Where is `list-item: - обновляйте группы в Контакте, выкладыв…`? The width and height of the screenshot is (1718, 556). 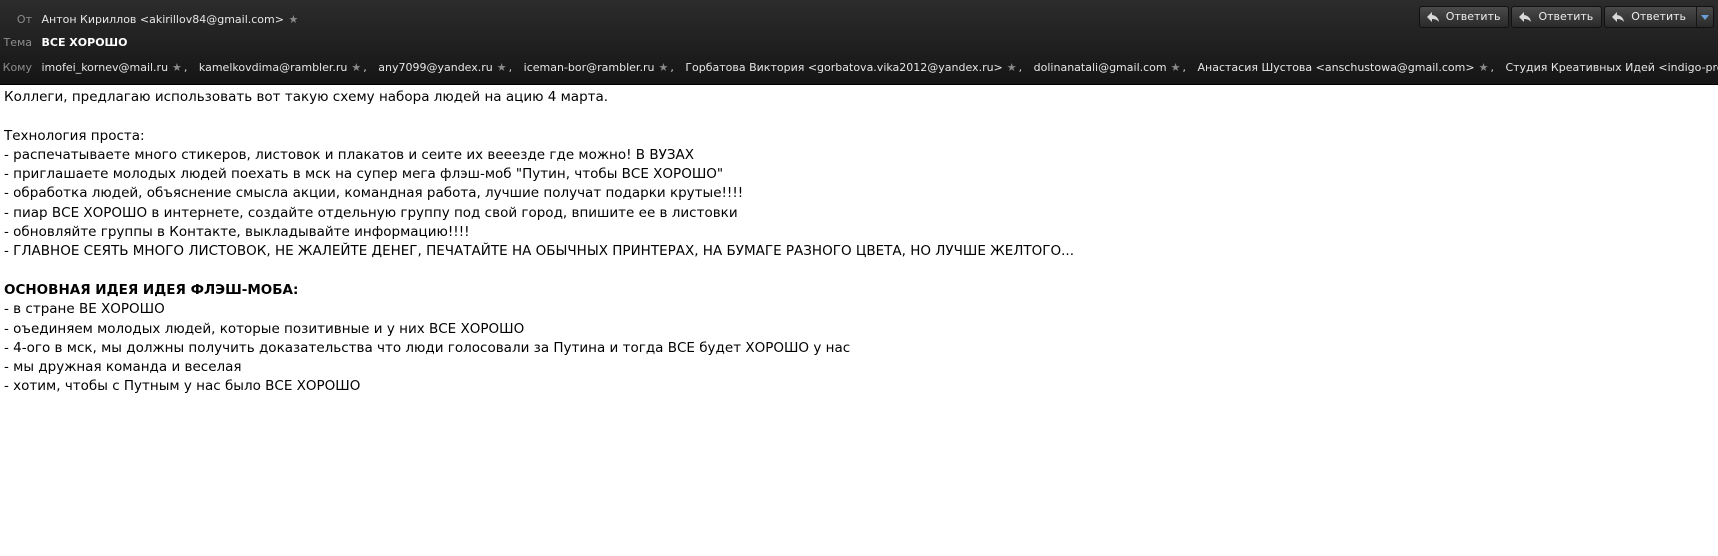
list-item: - обновляйте группы в Контакте, выкладыв… is located at coordinates (237, 232).